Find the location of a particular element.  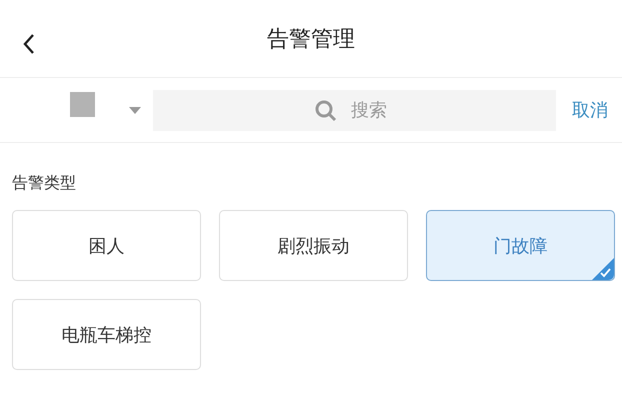

check-icon is located at coordinates (603, 269).